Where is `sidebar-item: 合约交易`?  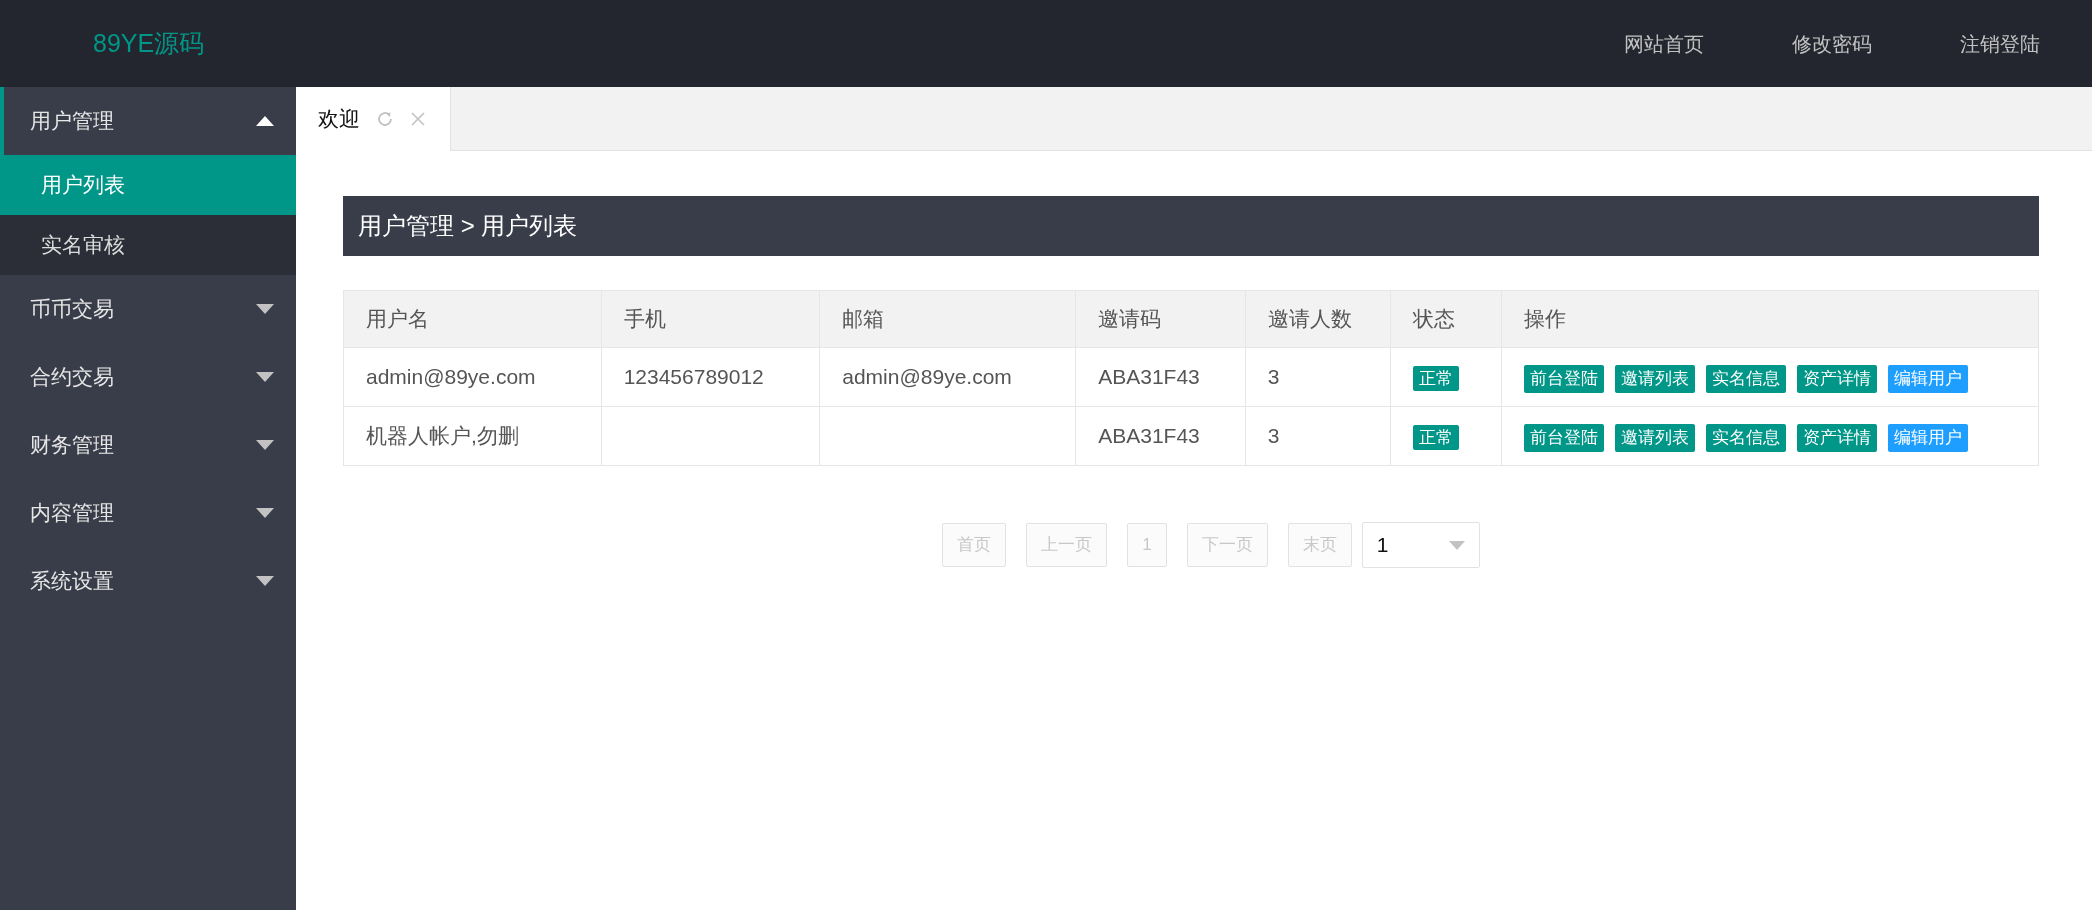 sidebar-item: 合约交易 is located at coordinates (148, 377).